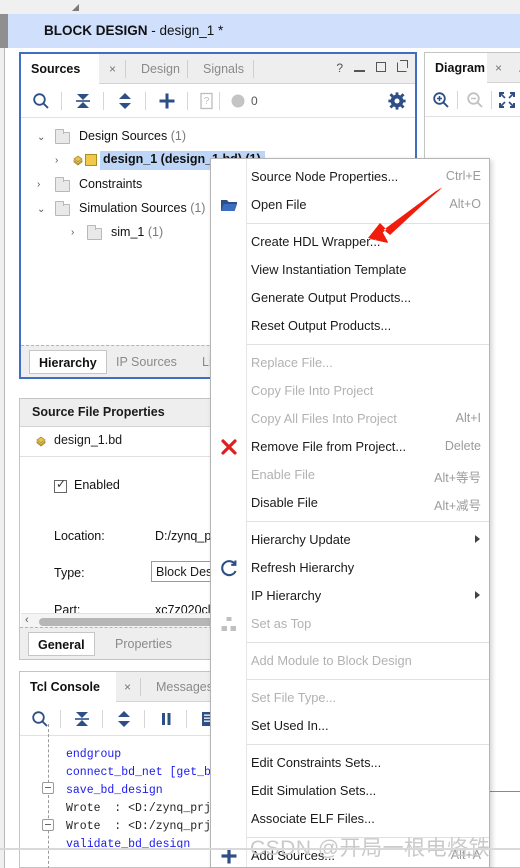 This screenshot has height=868, width=520. What do you see at coordinates (223, 69) in the screenshot?
I see `tab-signals: Signals` at bounding box center [223, 69].